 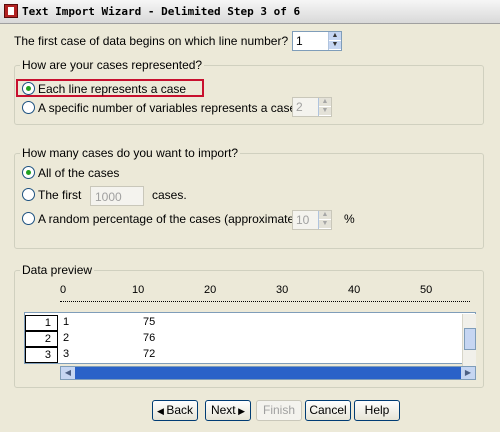 What do you see at coordinates (138, 290) in the screenshot?
I see `ruler-tick: 10` at bounding box center [138, 290].